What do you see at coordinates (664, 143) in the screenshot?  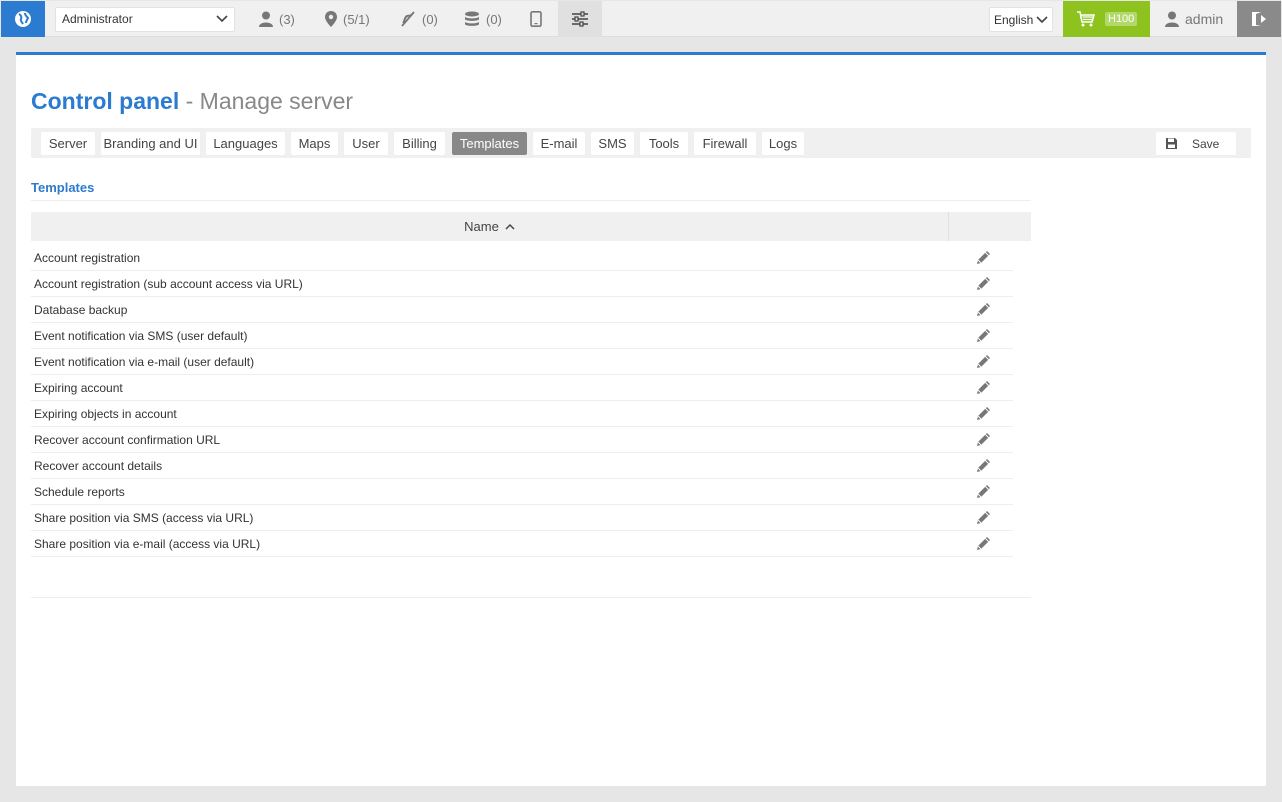 I see `tab-tools: Tools` at bounding box center [664, 143].